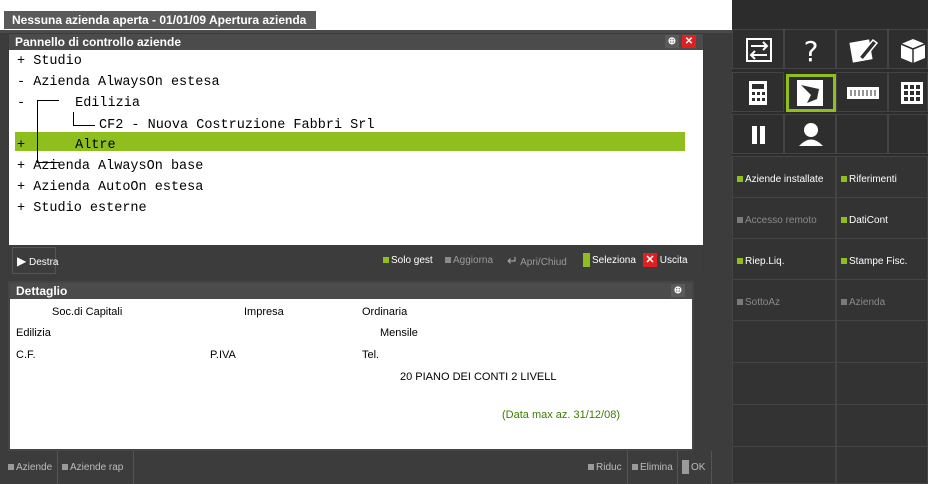 The width and height of the screenshot is (928, 484). Describe the element at coordinates (606, 467) in the screenshot. I see `riduc-button: Riduc` at that location.